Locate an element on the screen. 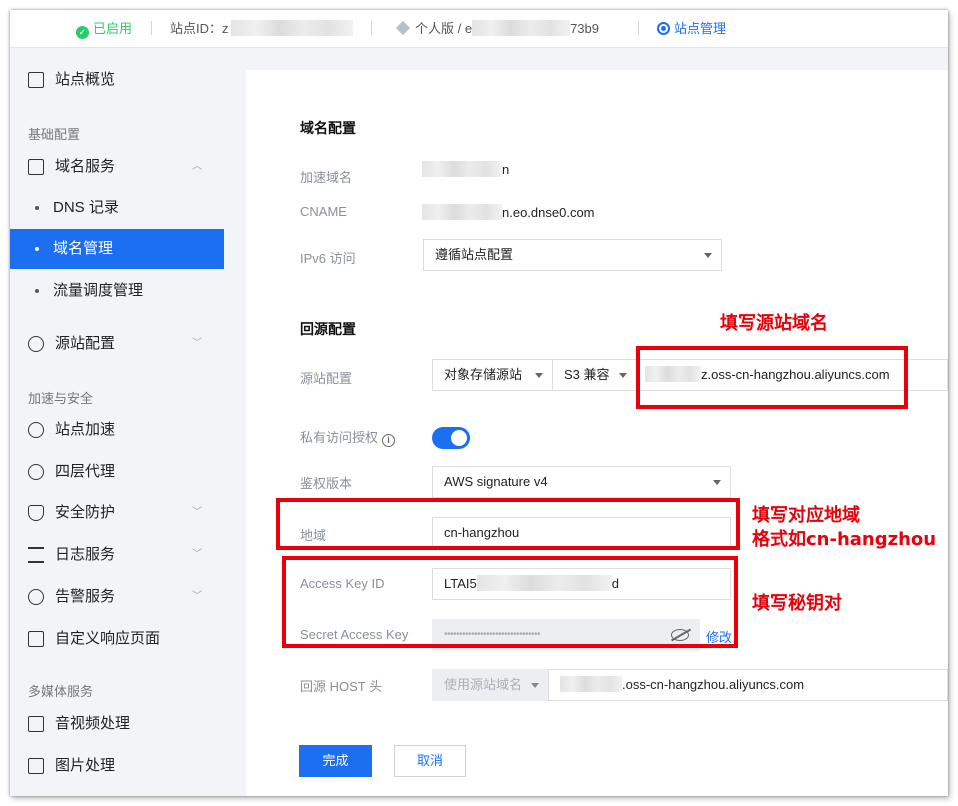 This screenshot has height=806, width=958. section-title-domain: 域名配置 is located at coordinates (328, 128).